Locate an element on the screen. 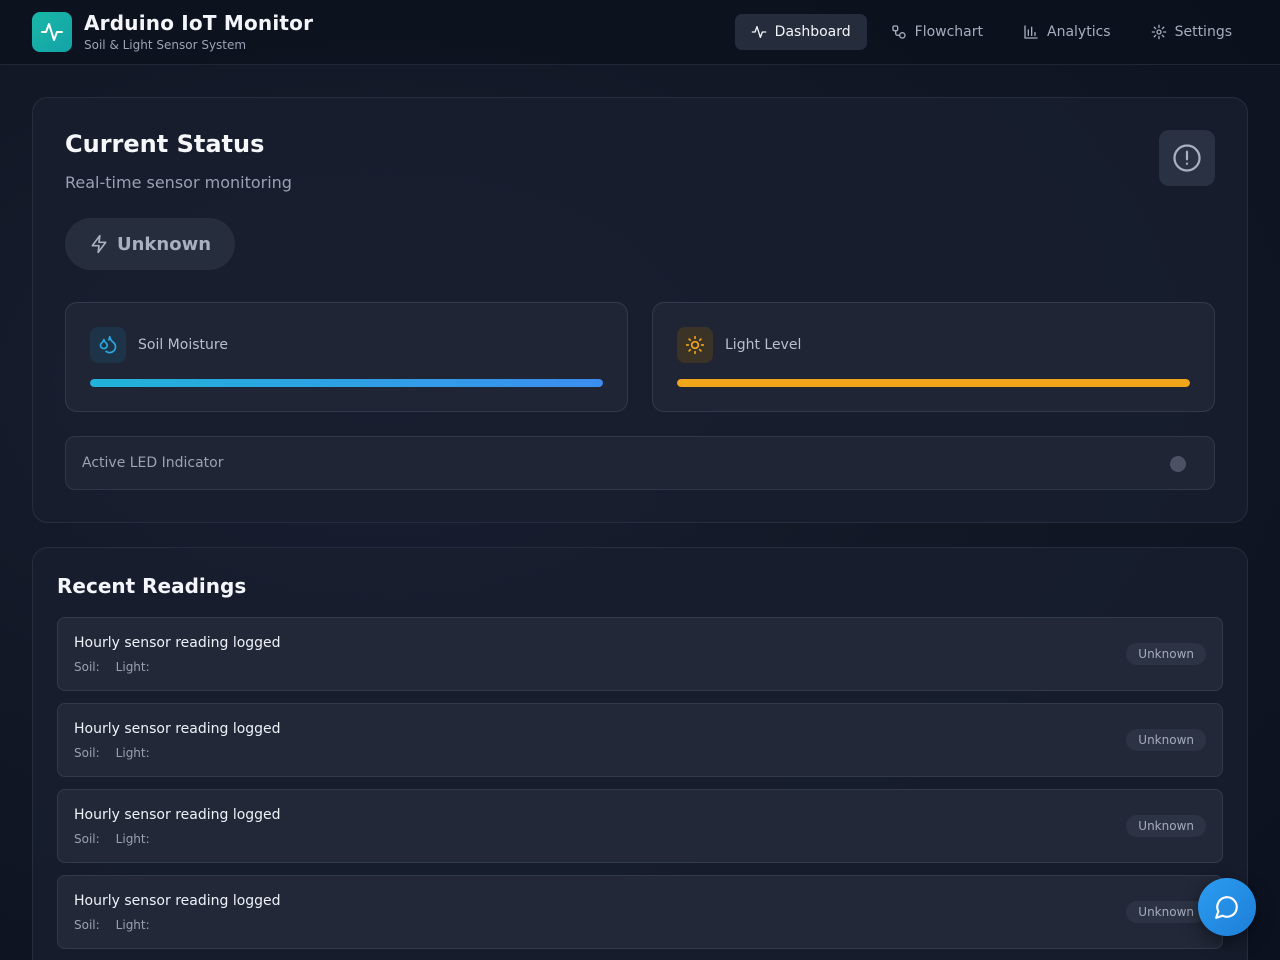  nav-flowchart: Flowchart is located at coordinates (937, 32).